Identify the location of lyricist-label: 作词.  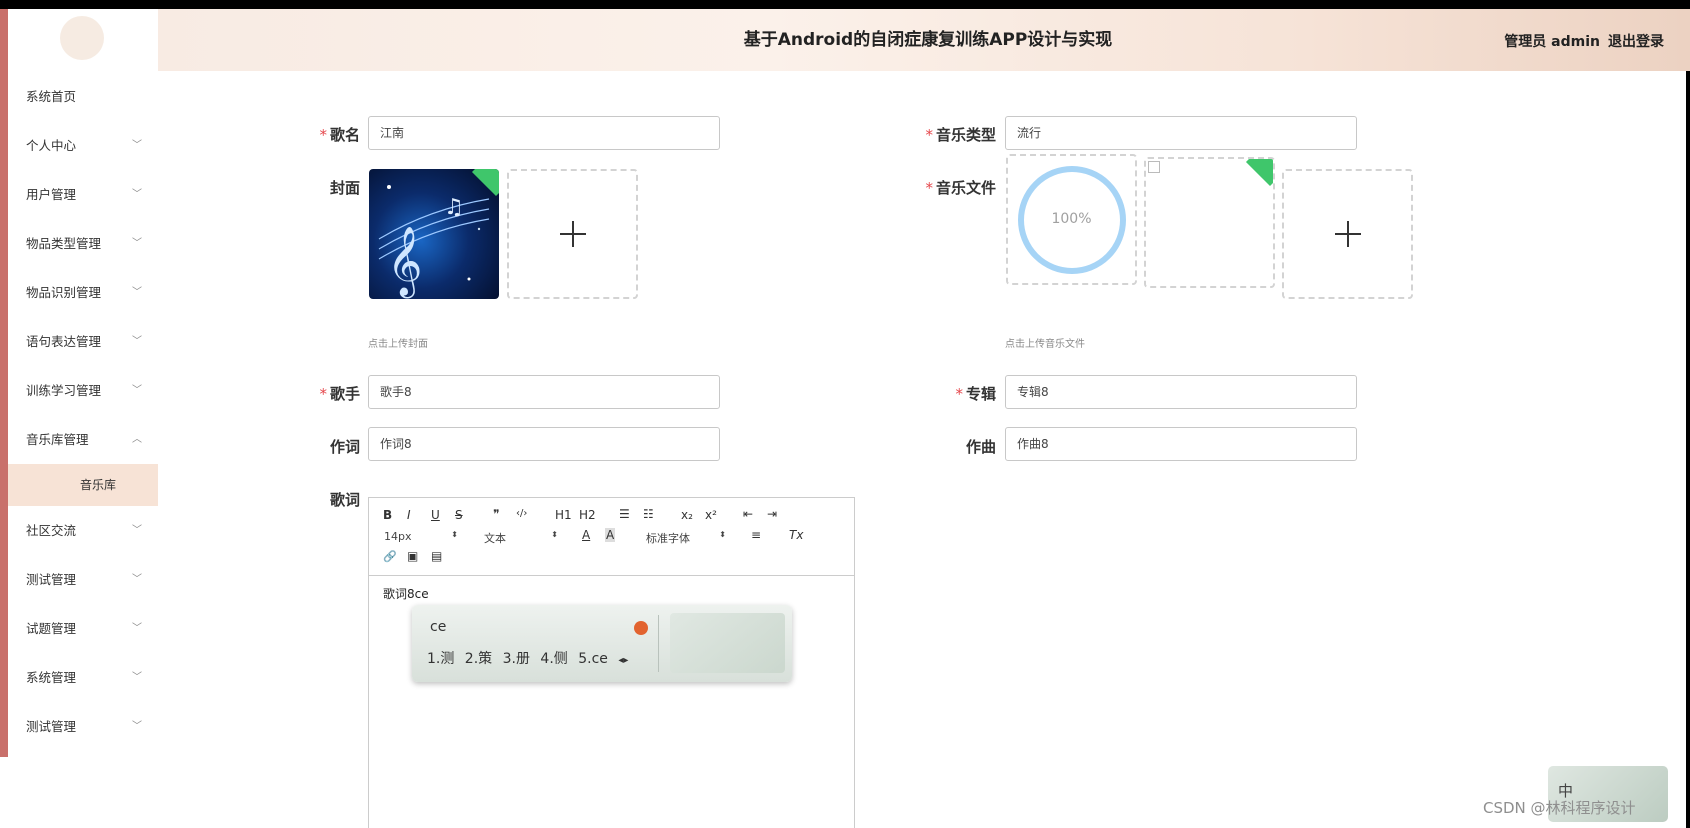
(344, 447).